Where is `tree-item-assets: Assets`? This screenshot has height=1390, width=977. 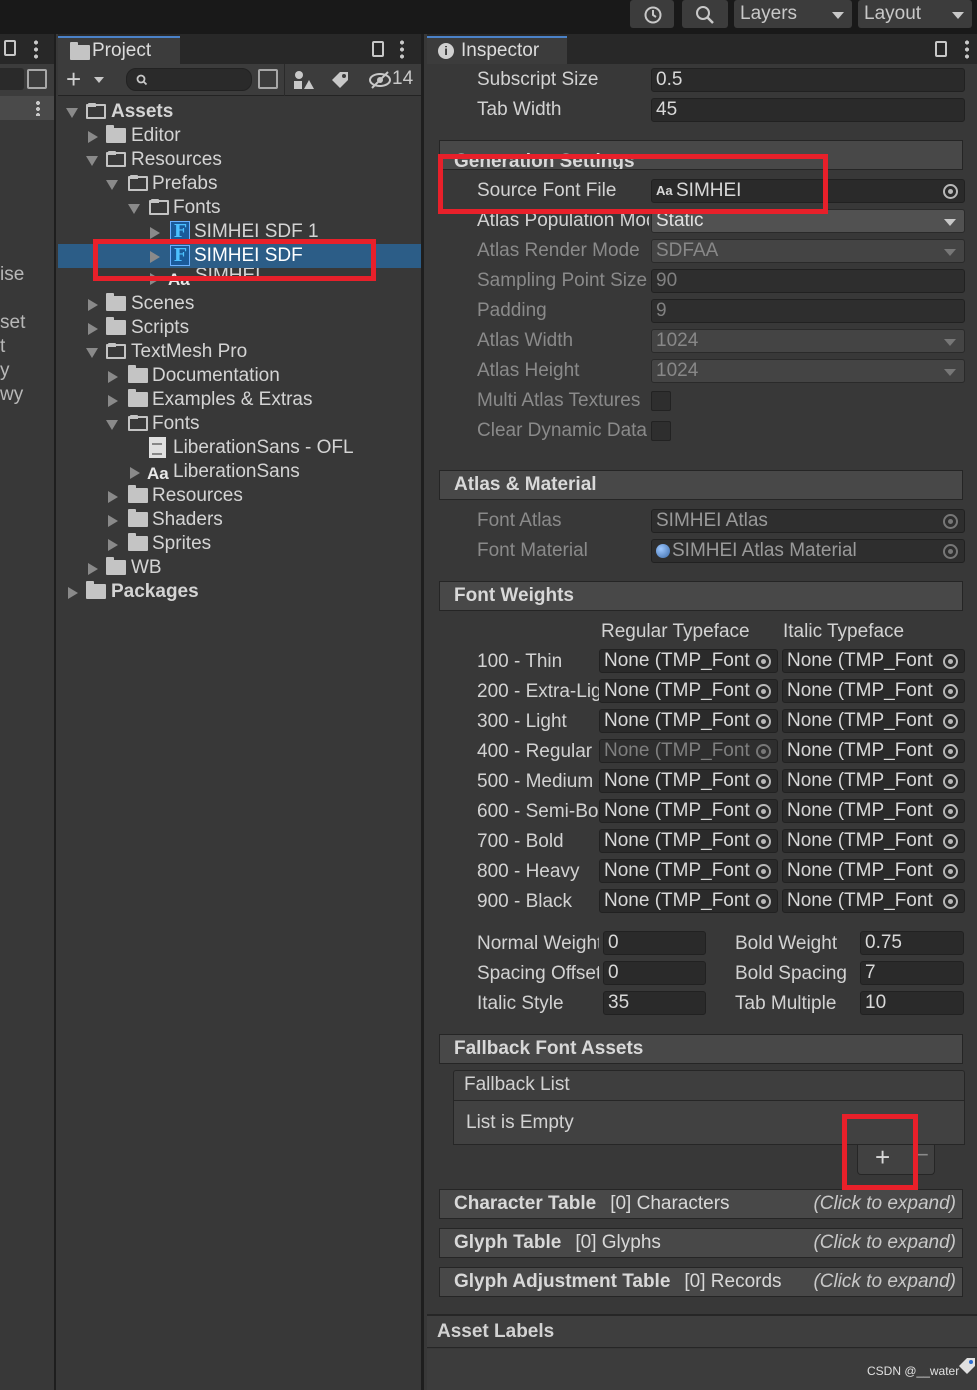
tree-item-assets: Assets is located at coordinates (239, 112).